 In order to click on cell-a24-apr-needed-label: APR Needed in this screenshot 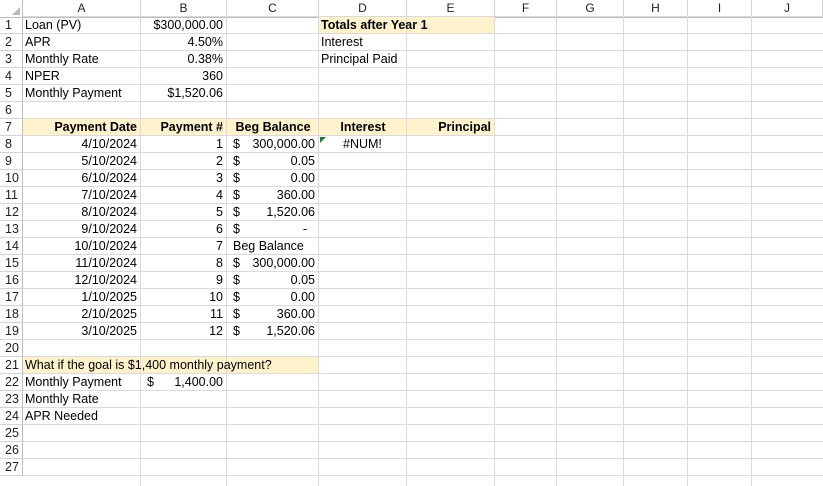, I will do `click(83, 416)`.